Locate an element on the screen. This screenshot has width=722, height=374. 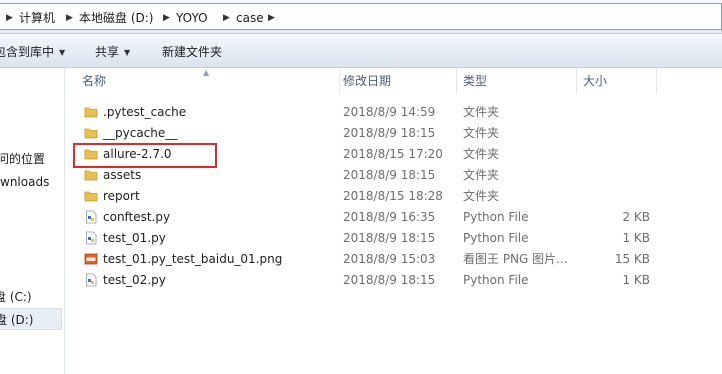
column-size: 大小 is located at coordinates (617, 81).